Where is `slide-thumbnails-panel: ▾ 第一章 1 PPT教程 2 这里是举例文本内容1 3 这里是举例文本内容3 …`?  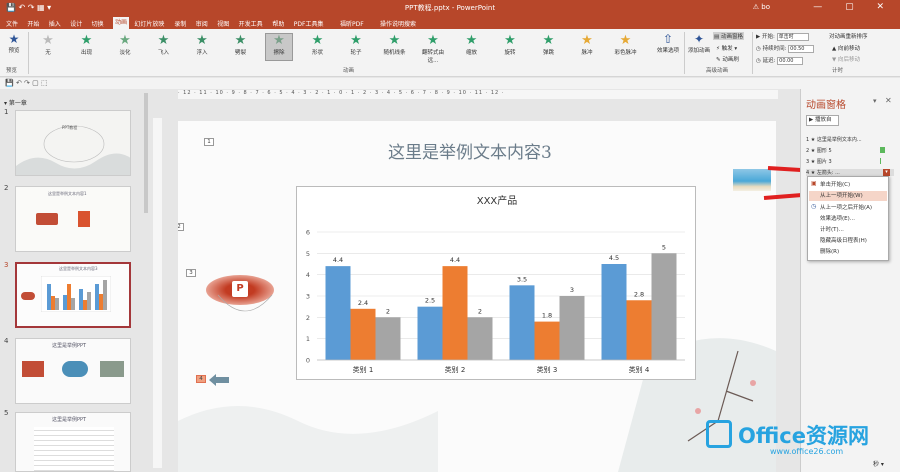
slide-thumbnails-panel: ▾ 第一章 1 PPT教程 2 这里是举例文本内容1 3 这里是举例文本内容3 … is located at coordinates (75, 280).